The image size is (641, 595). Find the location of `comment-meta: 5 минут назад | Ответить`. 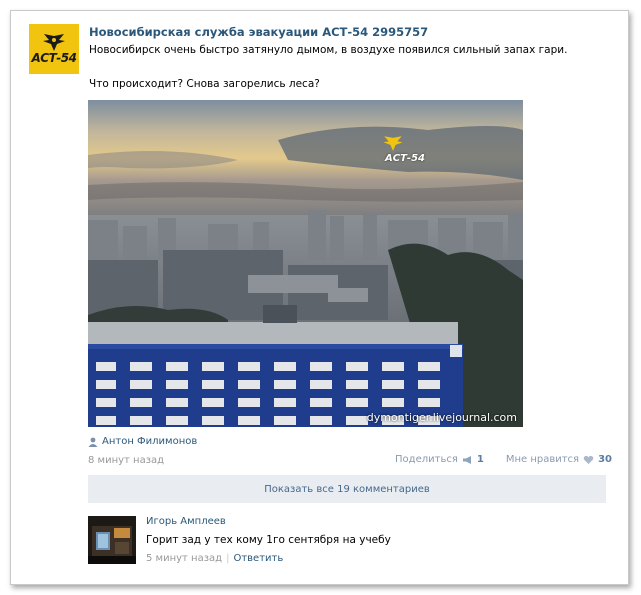

comment-meta: 5 минут назад | Ответить is located at coordinates (214, 558).